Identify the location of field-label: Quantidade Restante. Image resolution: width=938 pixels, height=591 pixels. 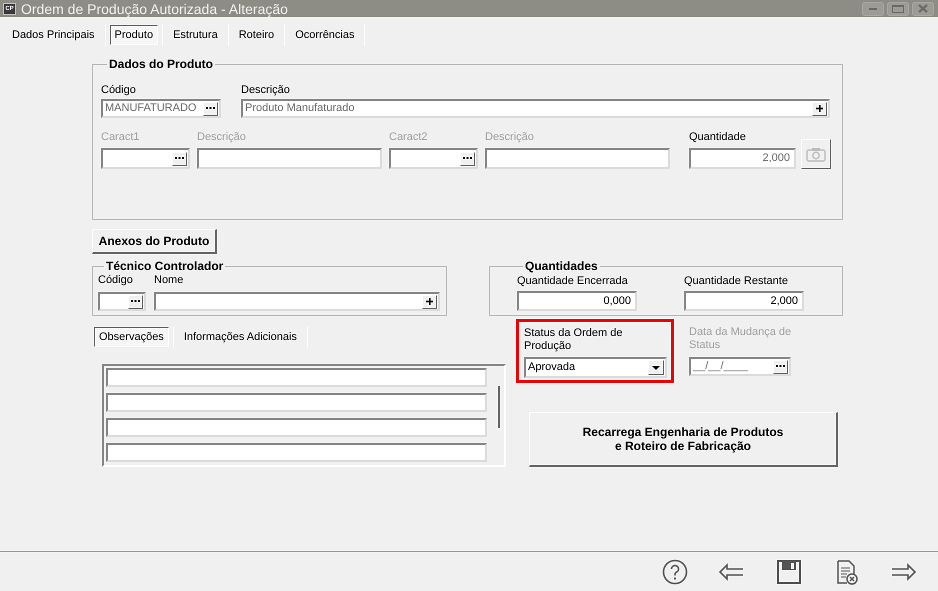
(736, 281).